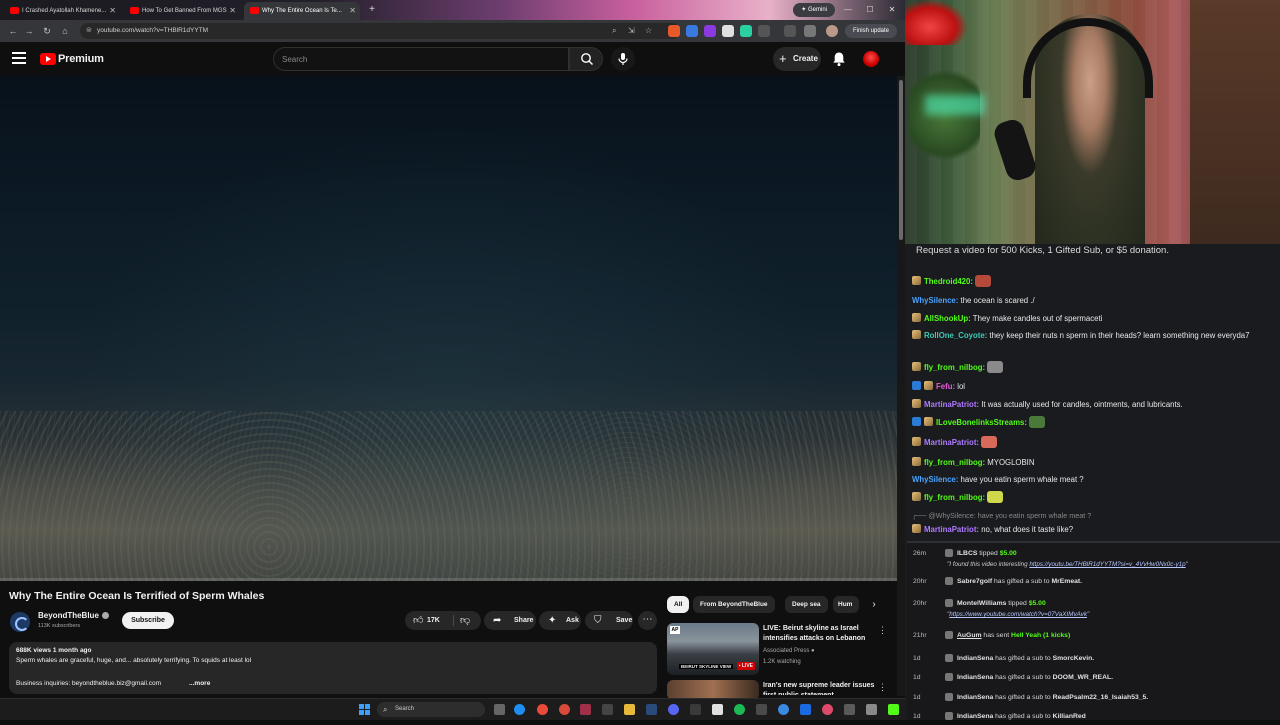  Describe the element at coordinates (48, 59) in the screenshot. I see `youtube-logo-icon` at that location.